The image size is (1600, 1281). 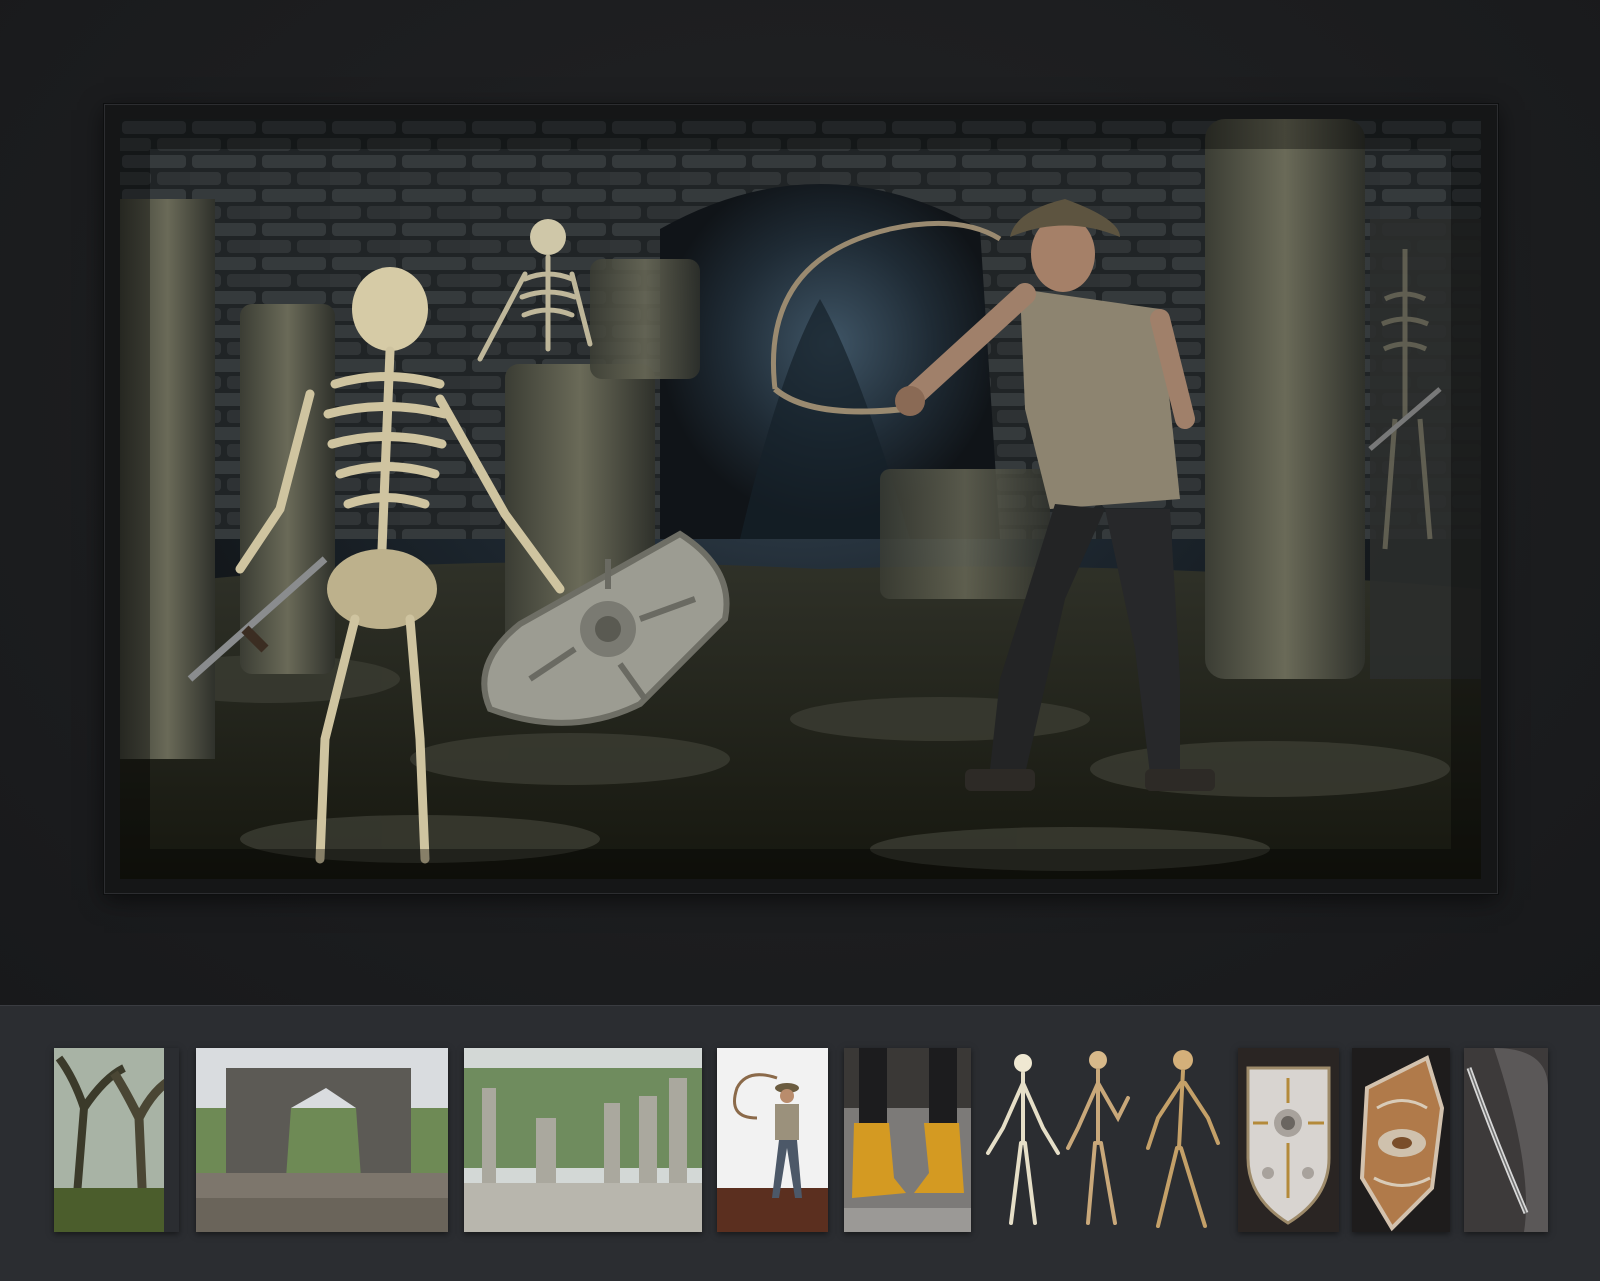 I want to click on thumbnail-forest, so click(x=116, y=1140).